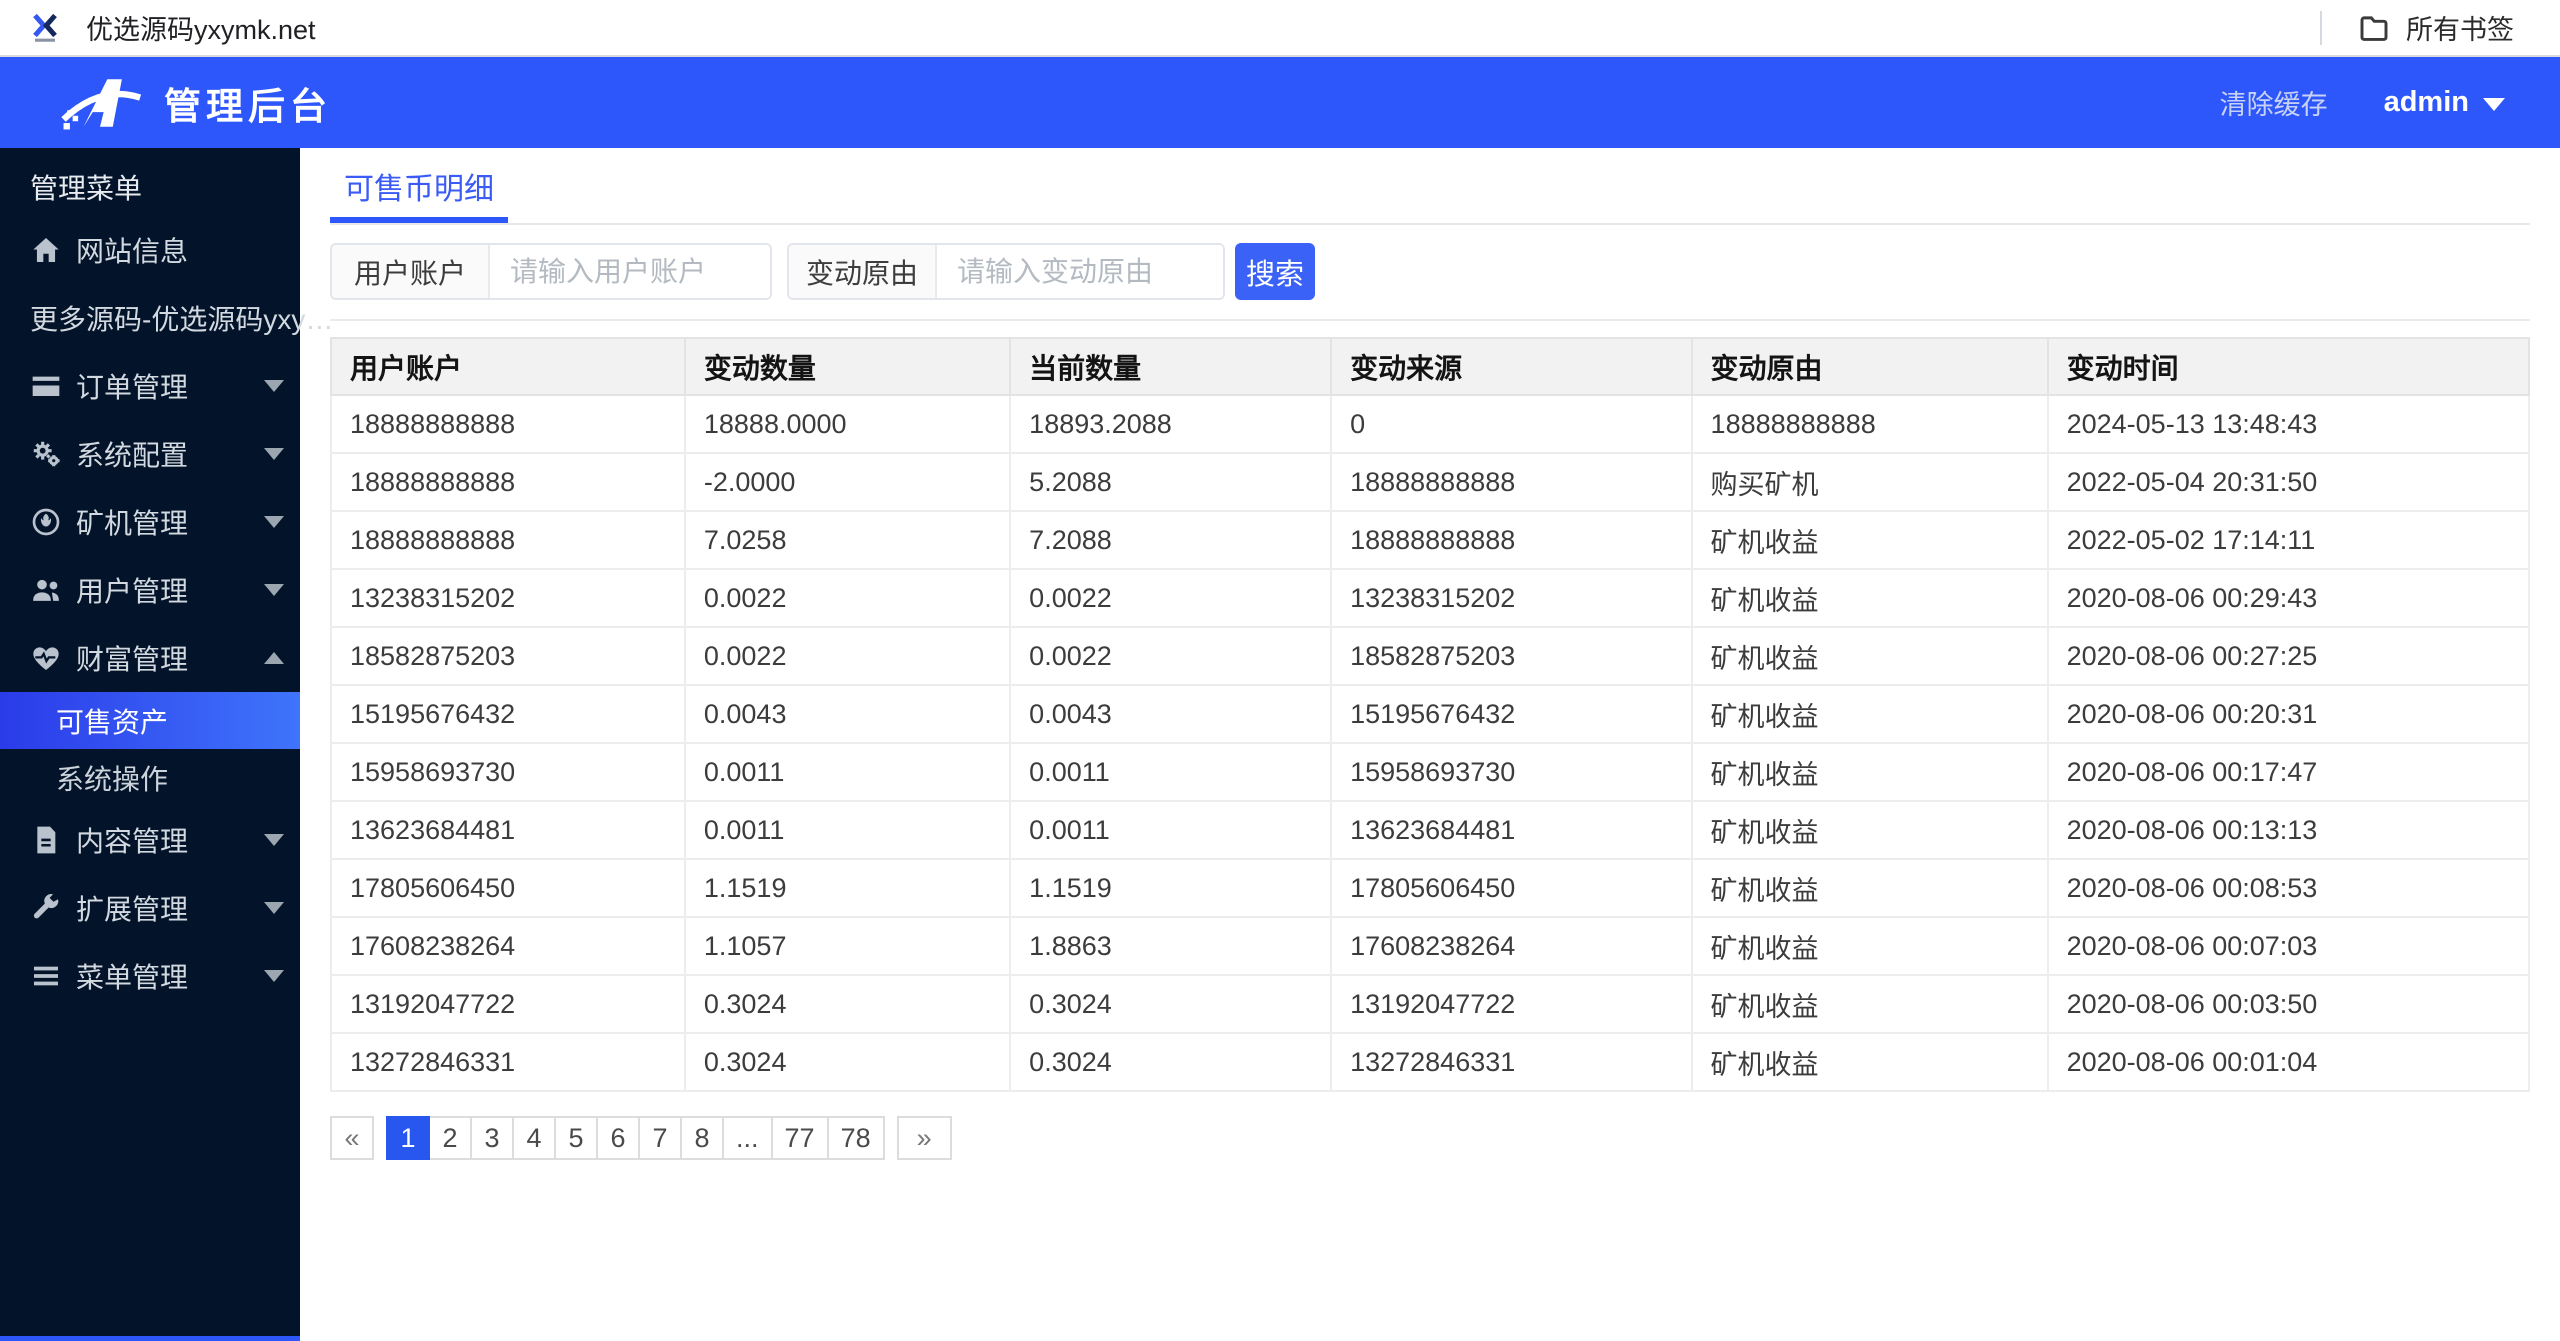  Describe the element at coordinates (132, 909) in the screenshot. I see `sidebar-item-label: 扩展管理` at that location.